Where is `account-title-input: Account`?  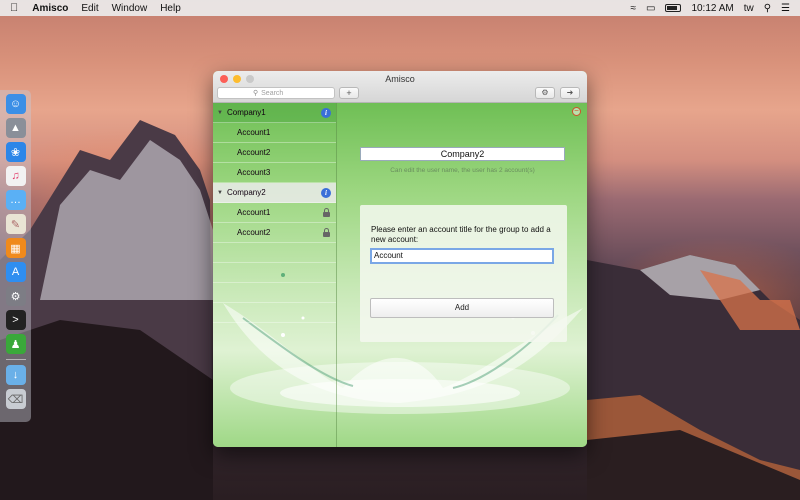
account-title-input: Account is located at coordinates (462, 256).